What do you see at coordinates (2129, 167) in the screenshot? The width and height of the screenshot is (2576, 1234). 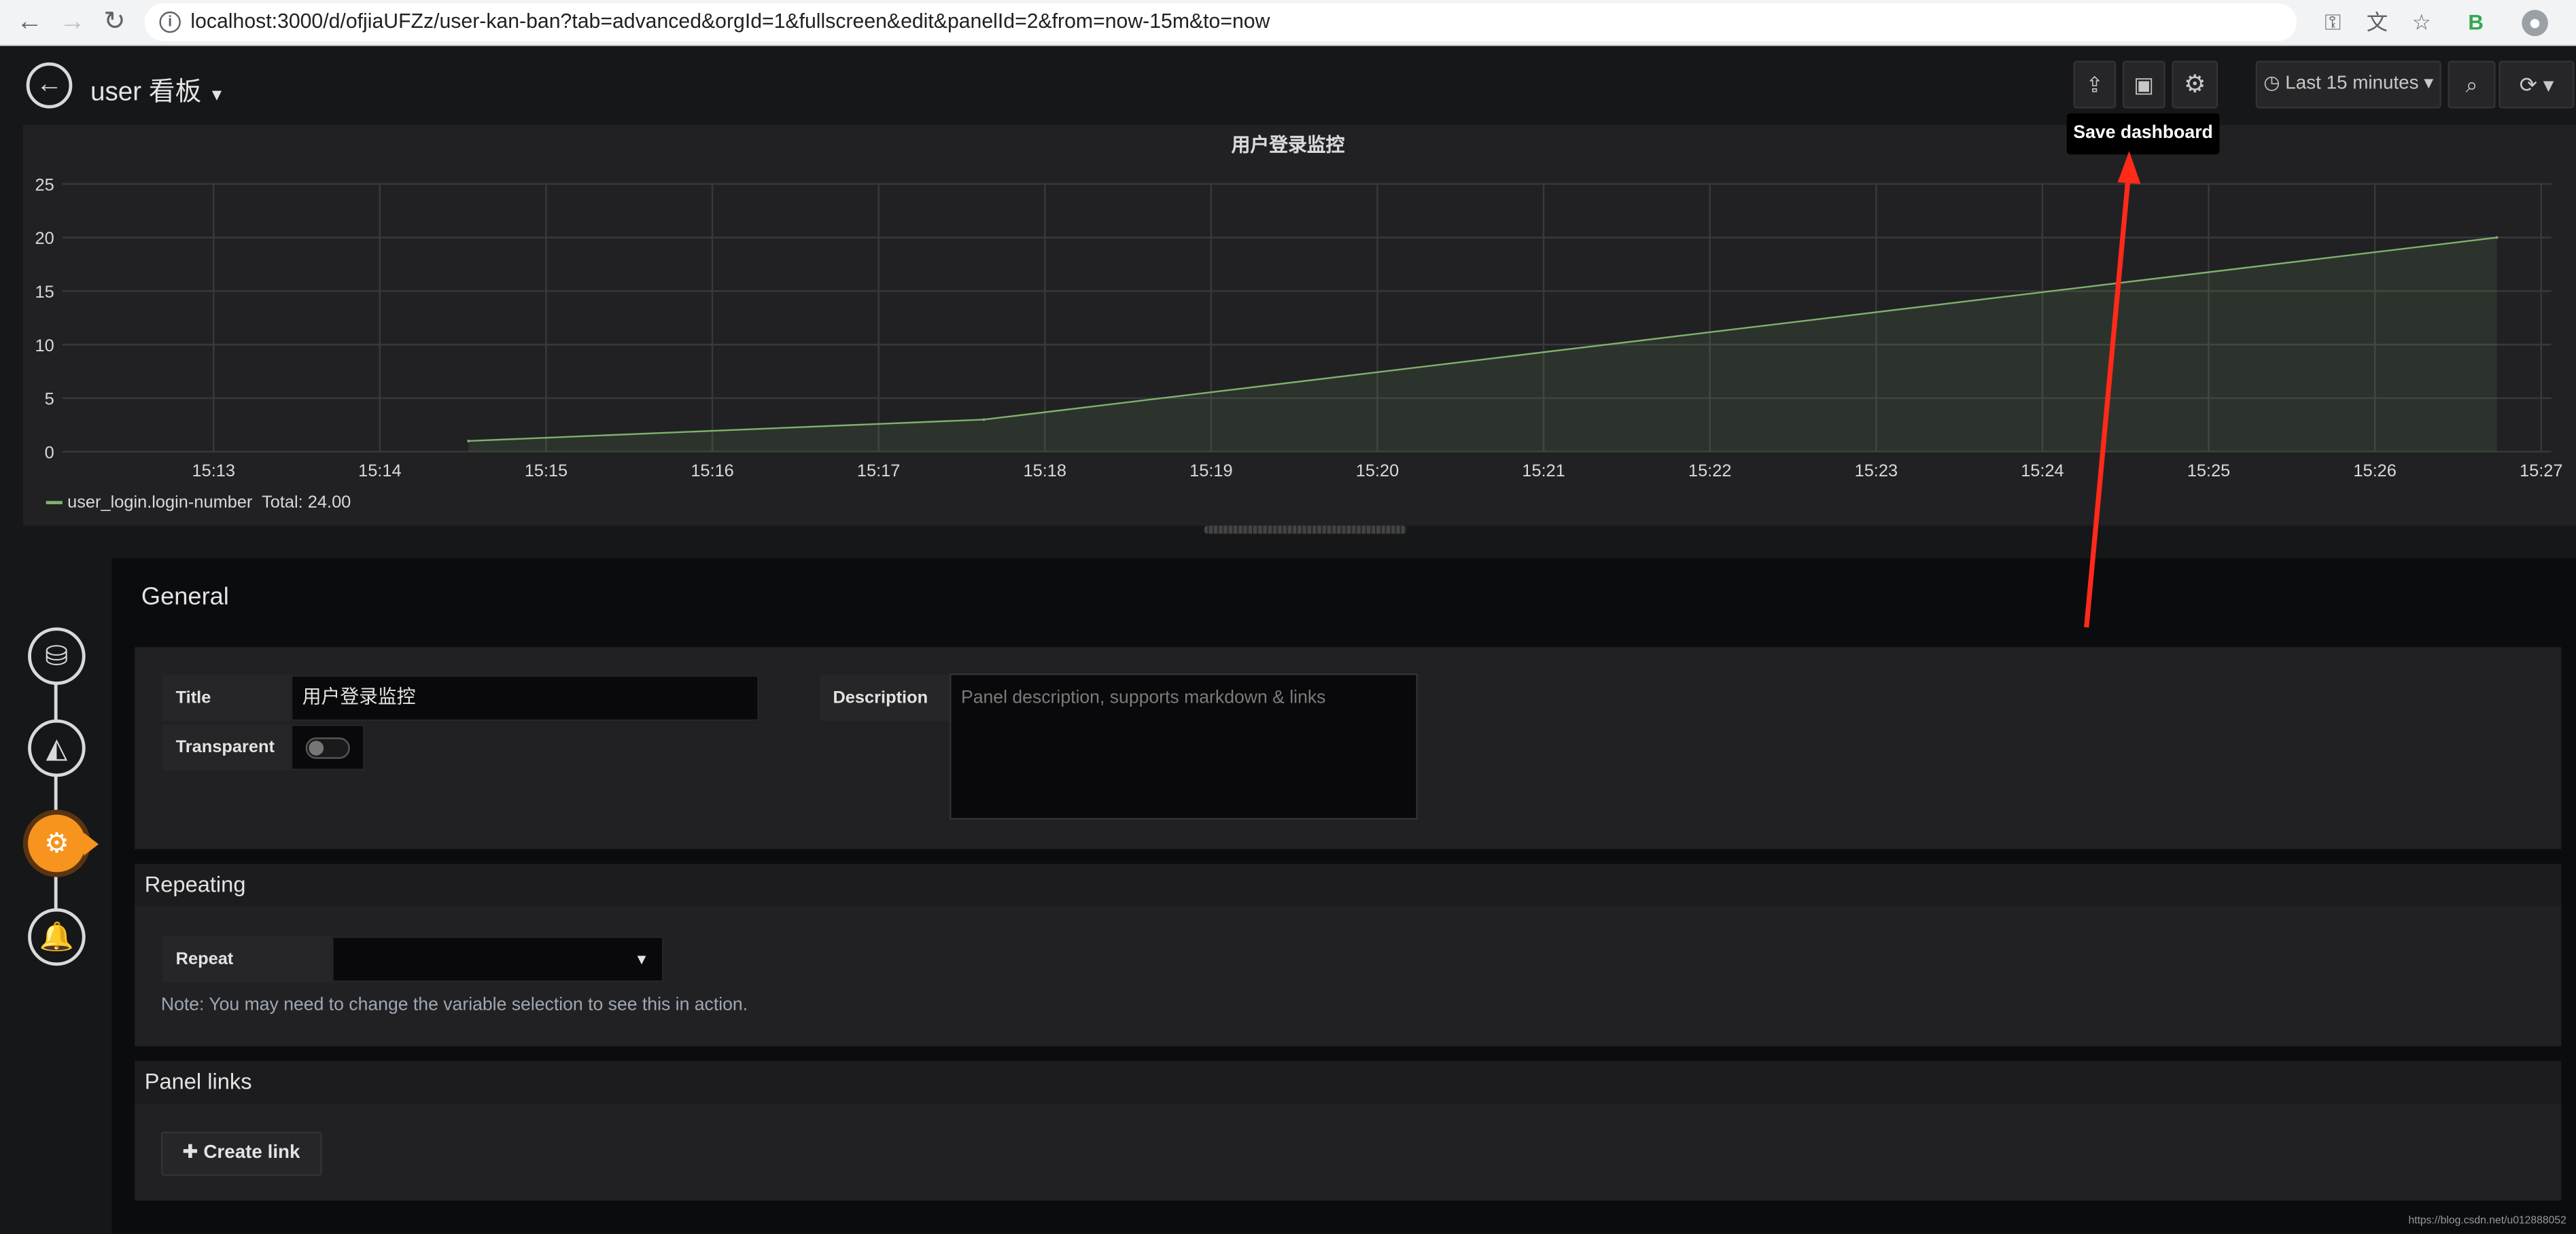 I see `annotation-arrowhead` at bounding box center [2129, 167].